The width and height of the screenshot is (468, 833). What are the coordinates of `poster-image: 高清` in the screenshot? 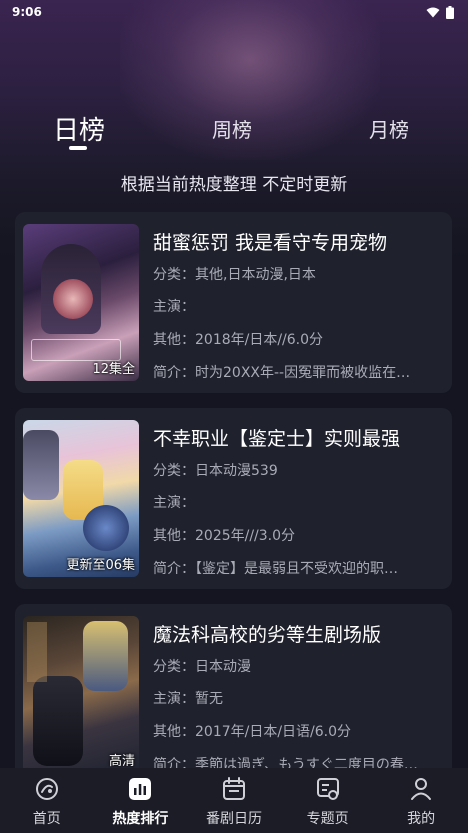 It's located at (81, 694).